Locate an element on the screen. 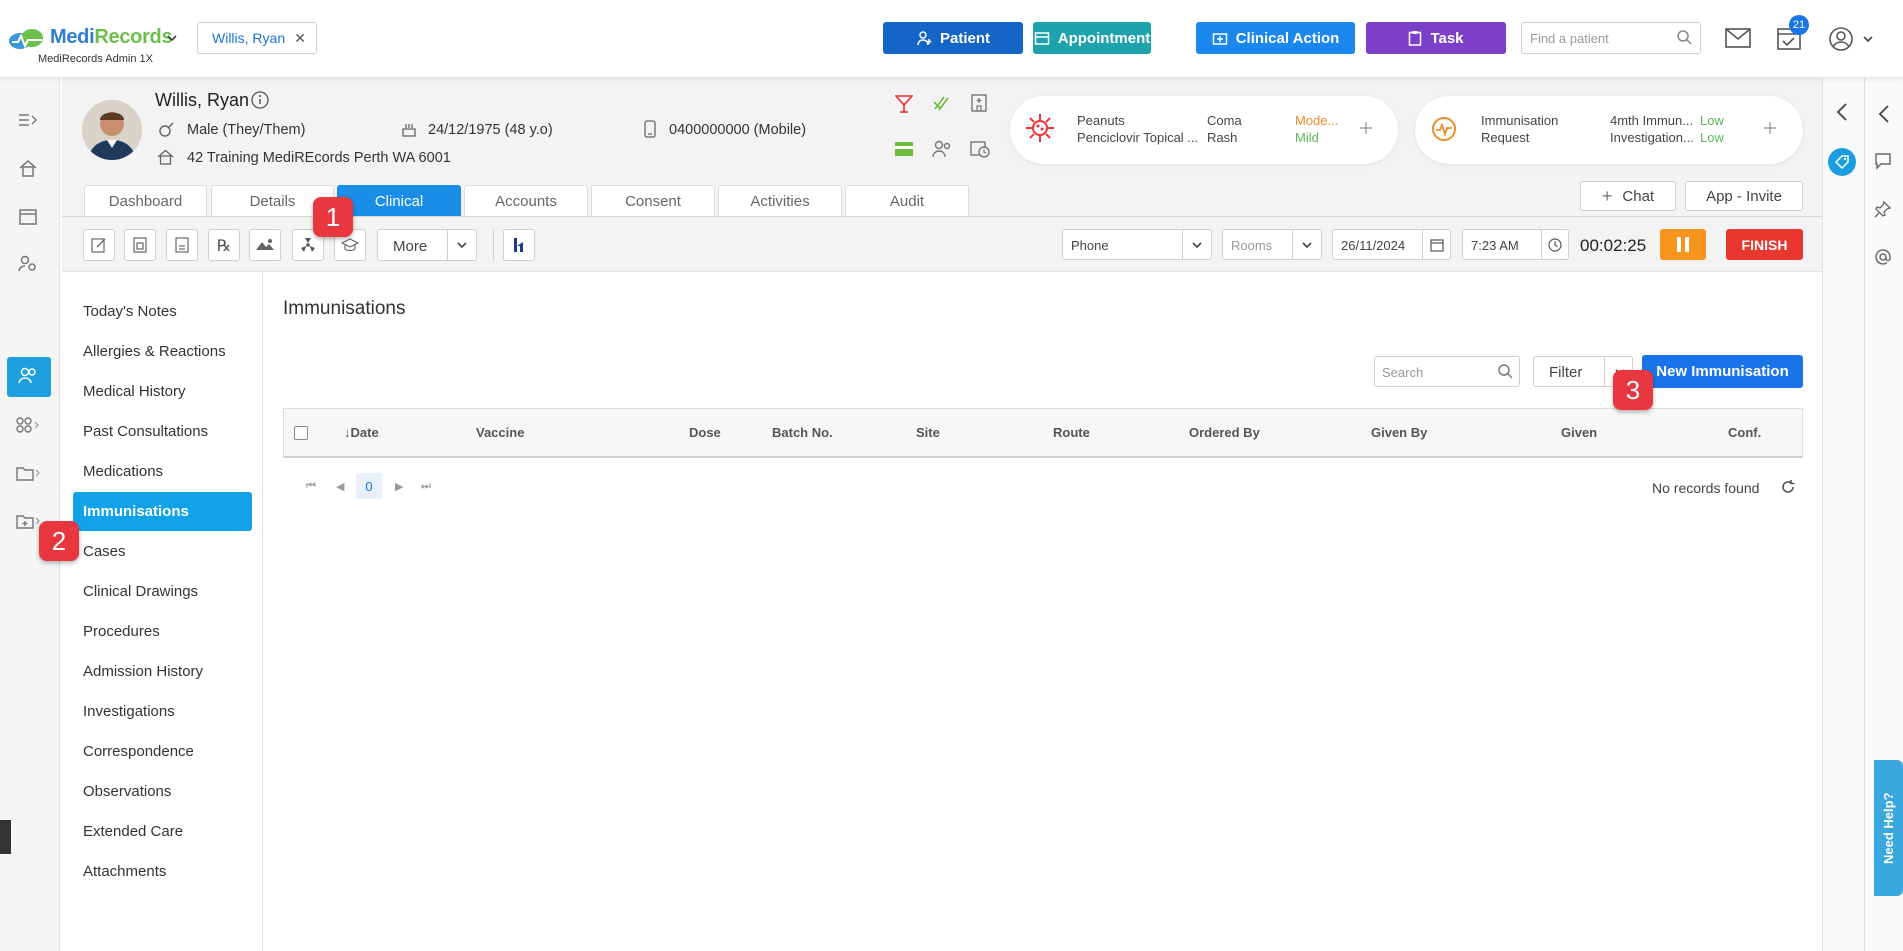 The width and height of the screenshot is (1903, 951). sidebar-item-clinical-drawings: Clinical Drawings is located at coordinates (140, 591).